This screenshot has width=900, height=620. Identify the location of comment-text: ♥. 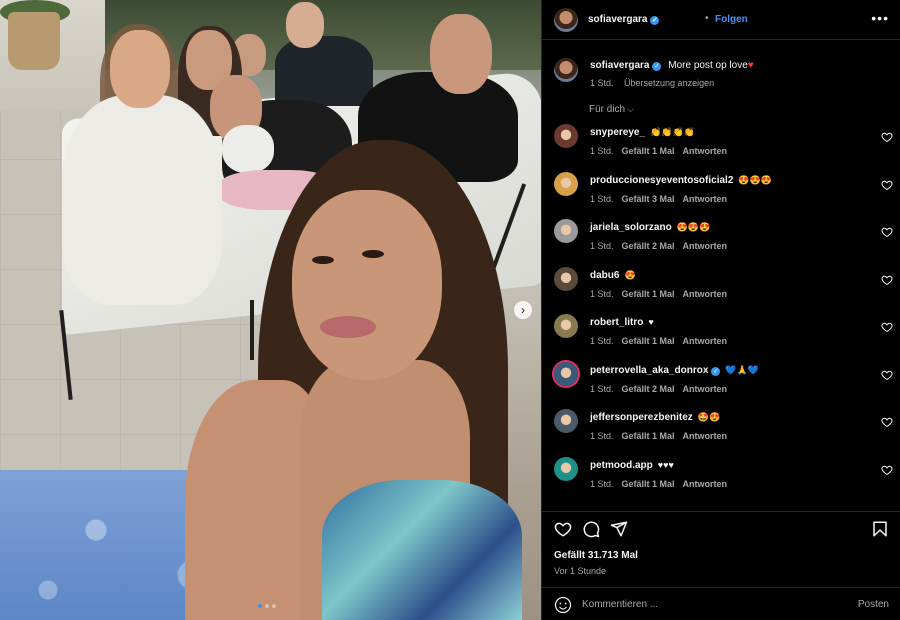
(651, 322).